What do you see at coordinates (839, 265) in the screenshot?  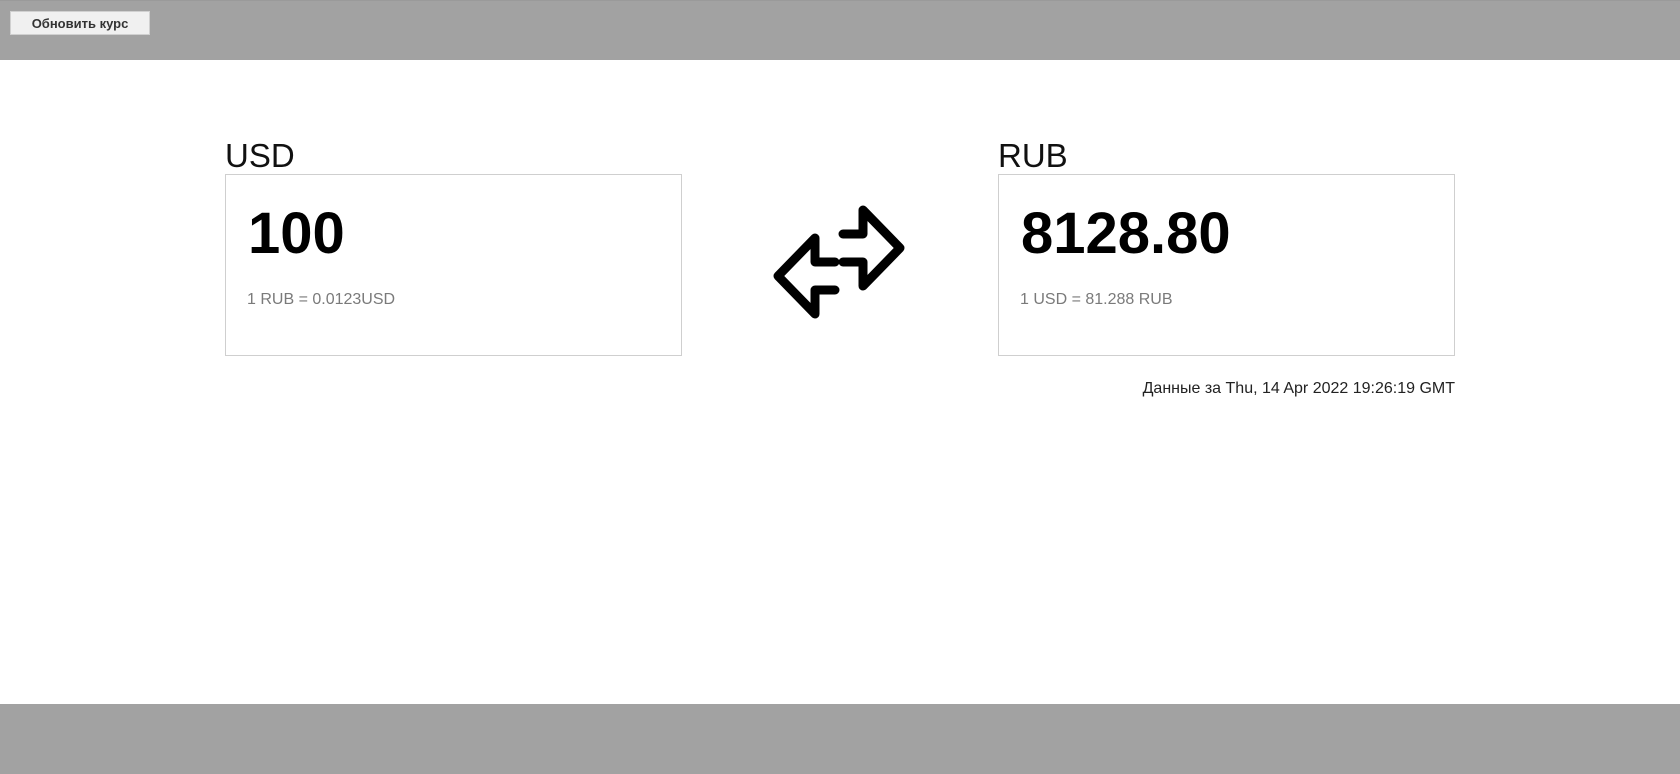 I see `swap-arrows-icon` at bounding box center [839, 265].